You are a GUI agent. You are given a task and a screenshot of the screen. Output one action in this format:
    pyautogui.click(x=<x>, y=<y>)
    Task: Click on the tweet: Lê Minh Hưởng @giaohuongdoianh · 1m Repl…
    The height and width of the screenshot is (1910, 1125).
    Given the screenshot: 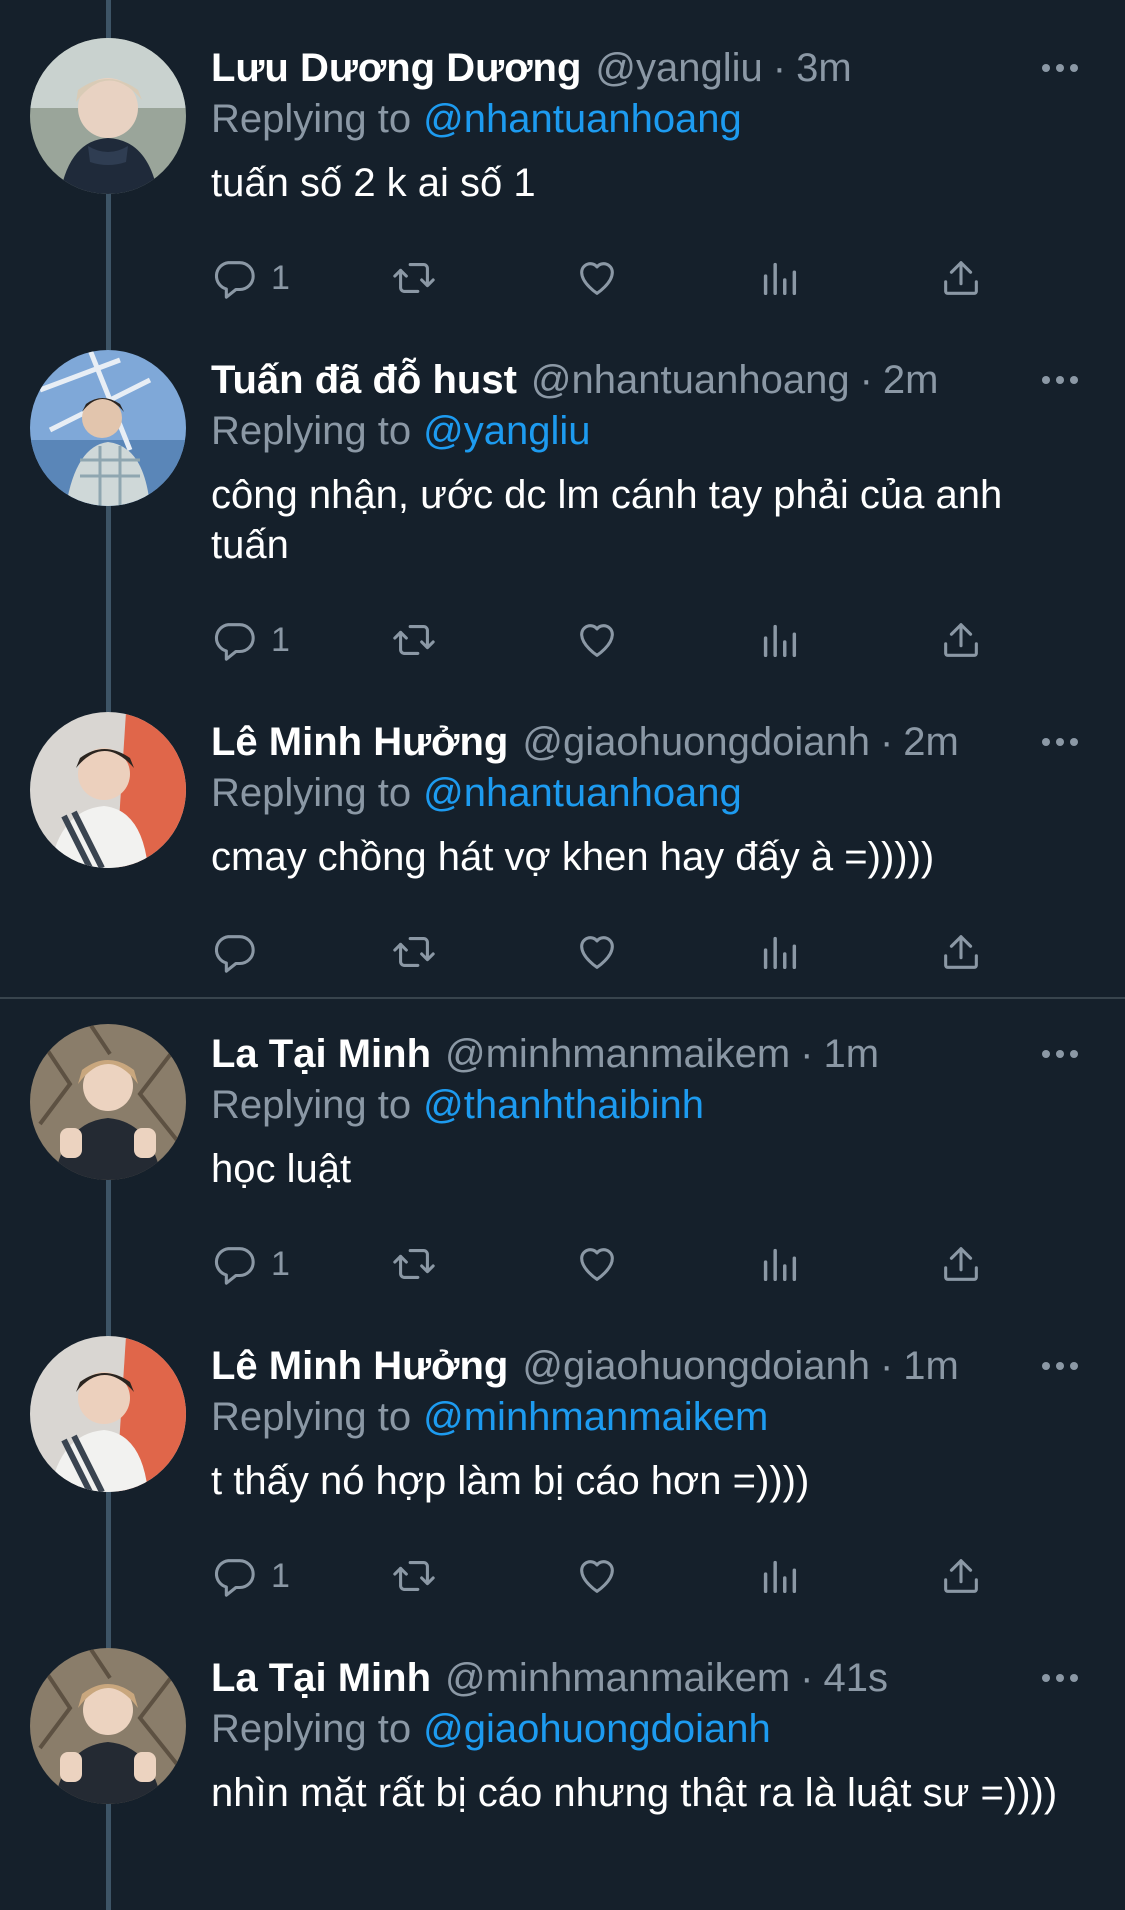 What is the action you would take?
    pyautogui.click(x=562, y=1476)
    